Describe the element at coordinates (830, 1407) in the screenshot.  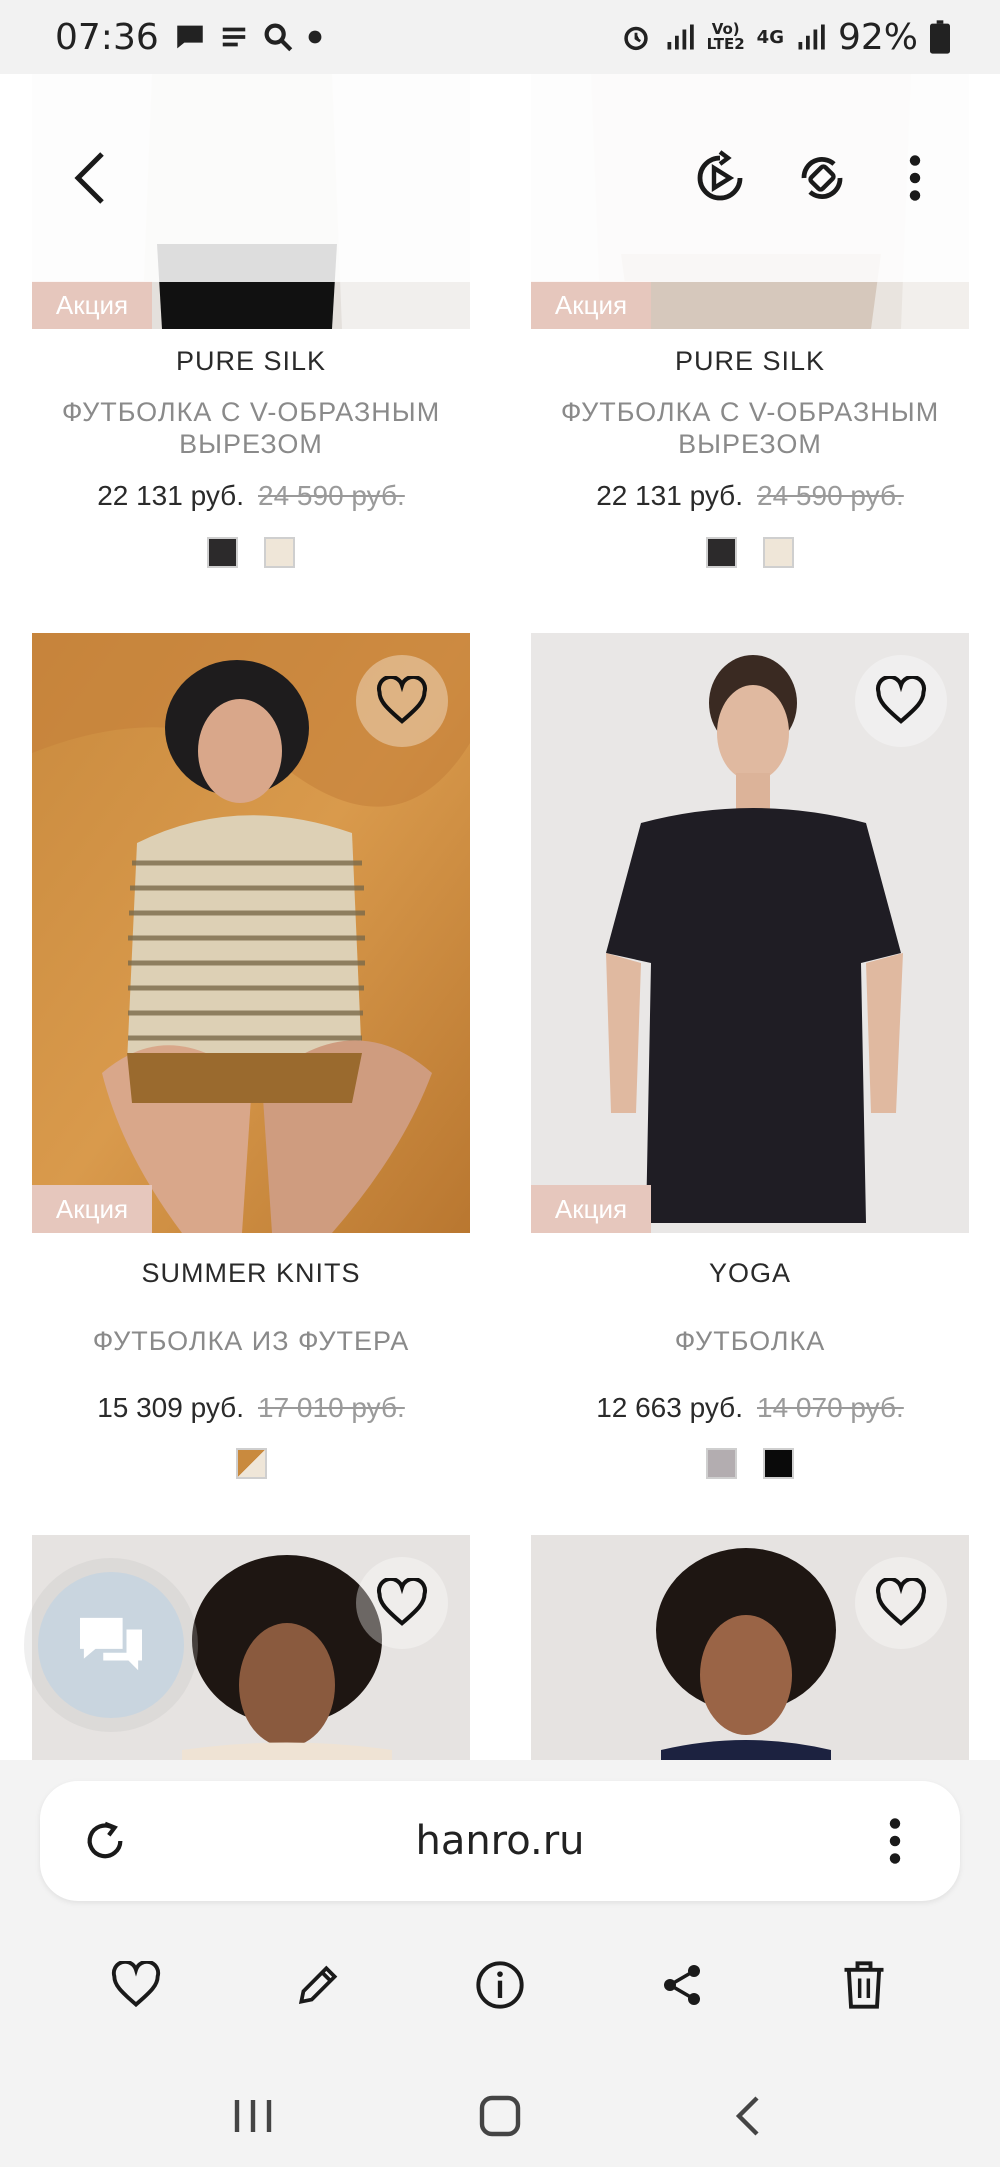
I see `price-old: 14 070 руб.` at that location.